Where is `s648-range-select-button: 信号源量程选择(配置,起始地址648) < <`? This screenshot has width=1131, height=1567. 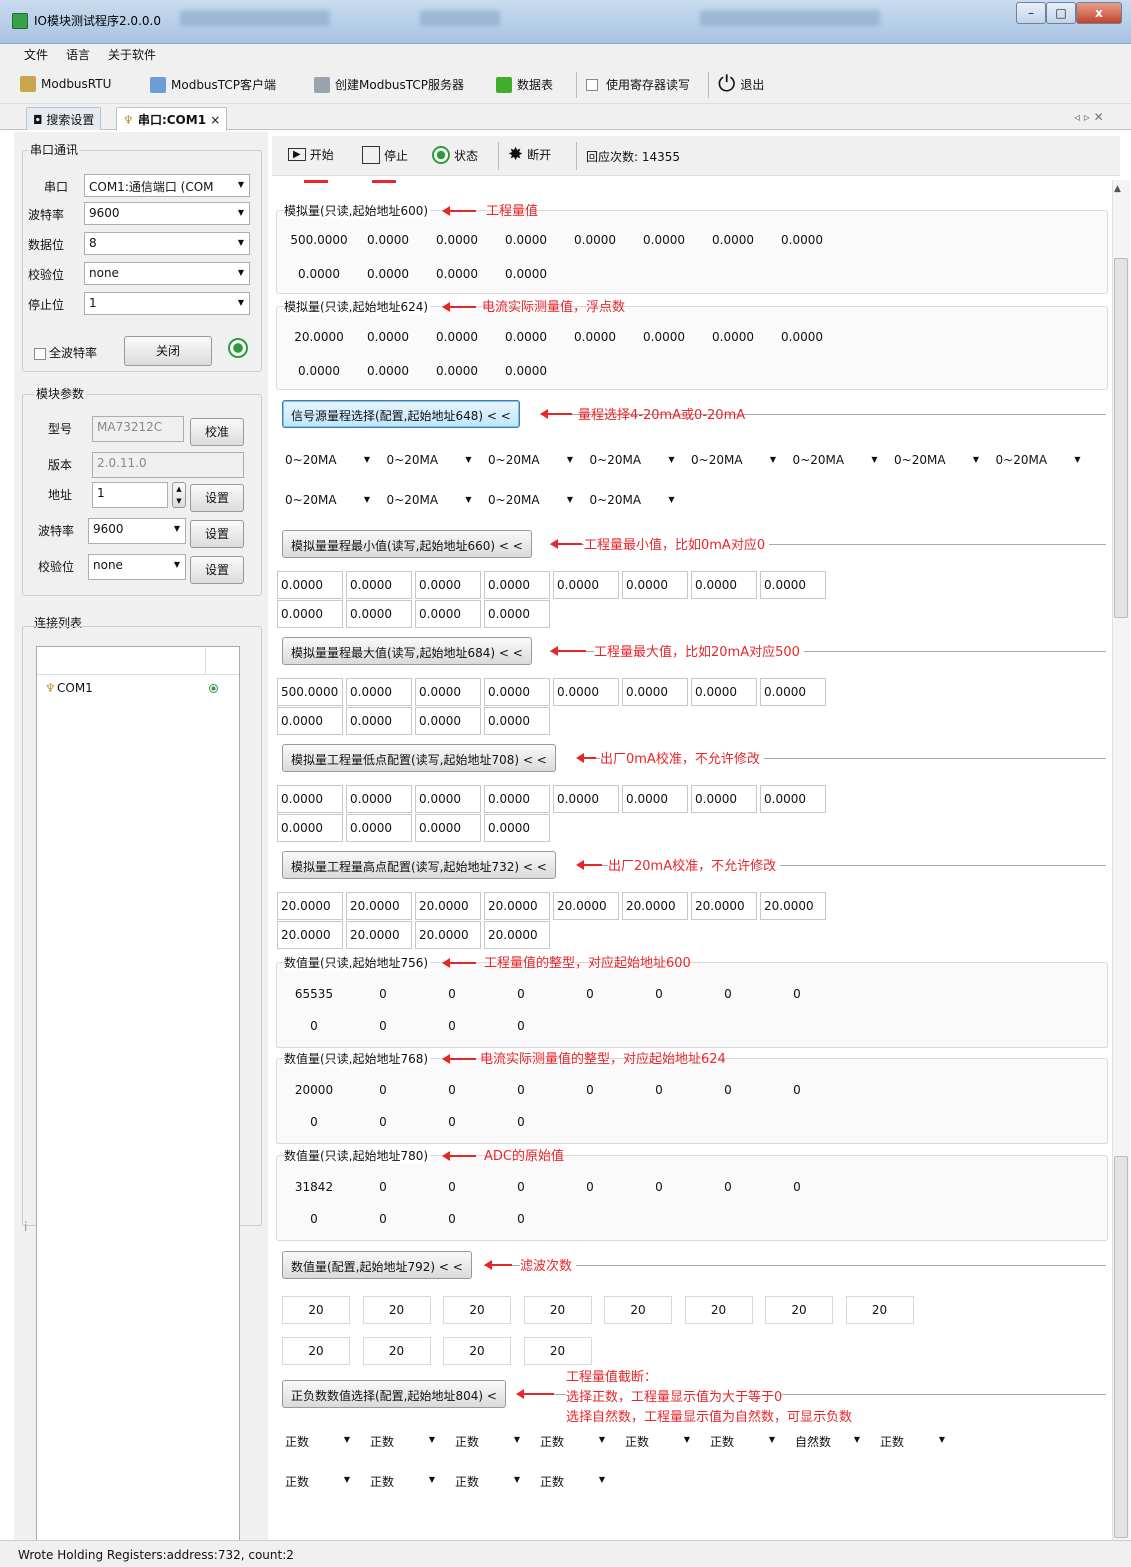
s648-range-select-button: 信号源量程选择(配置,起始地址648) < < is located at coordinates (401, 414).